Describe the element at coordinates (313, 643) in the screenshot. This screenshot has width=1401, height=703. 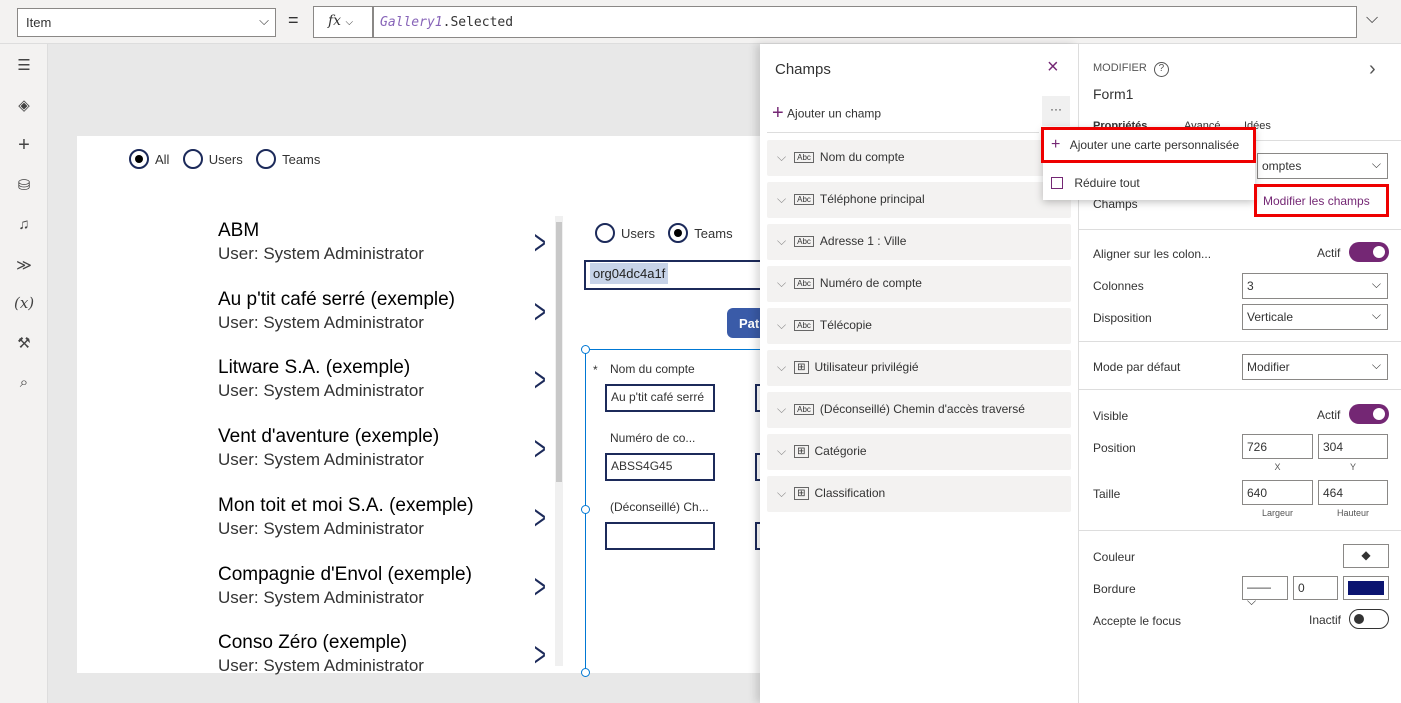
I see `item-title: Conso Zéro (exemple)` at that location.